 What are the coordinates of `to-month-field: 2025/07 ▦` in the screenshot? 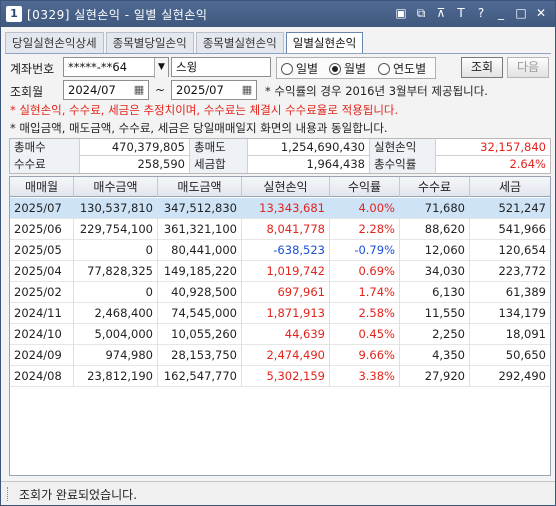 It's located at (214, 90).